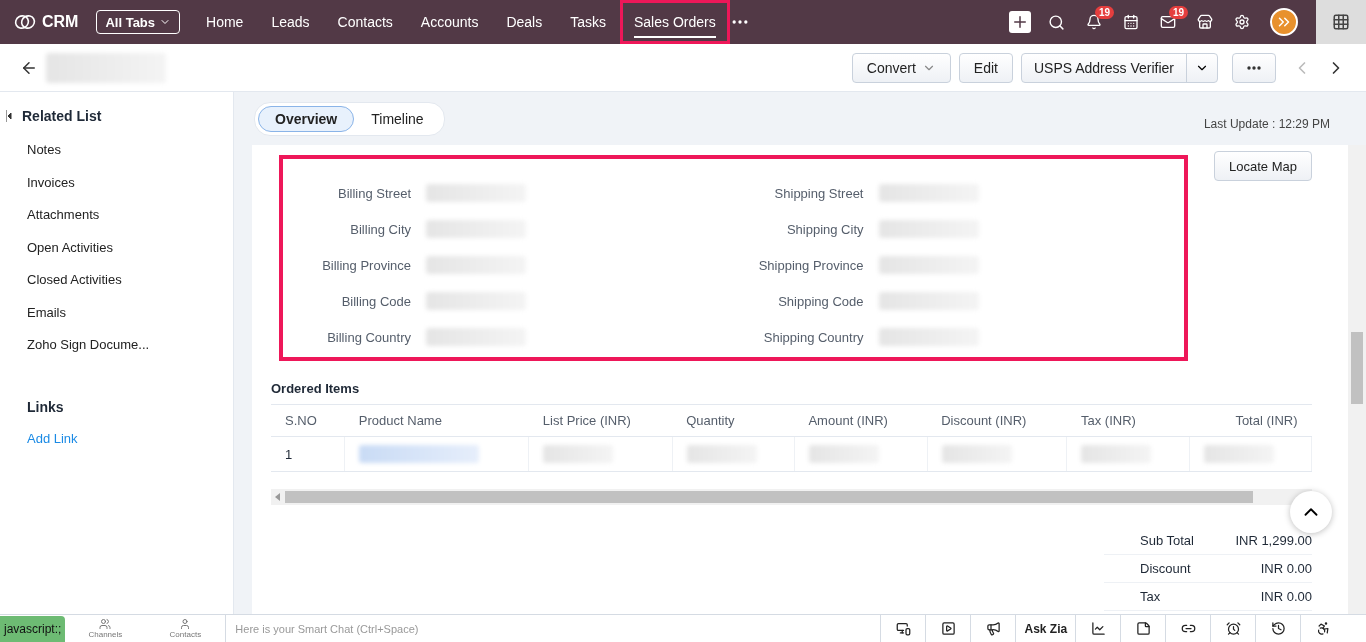  What do you see at coordinates (374, 193) in the screenshot?
I see `field-label: Billing Street` at bounding box center [374, 193].